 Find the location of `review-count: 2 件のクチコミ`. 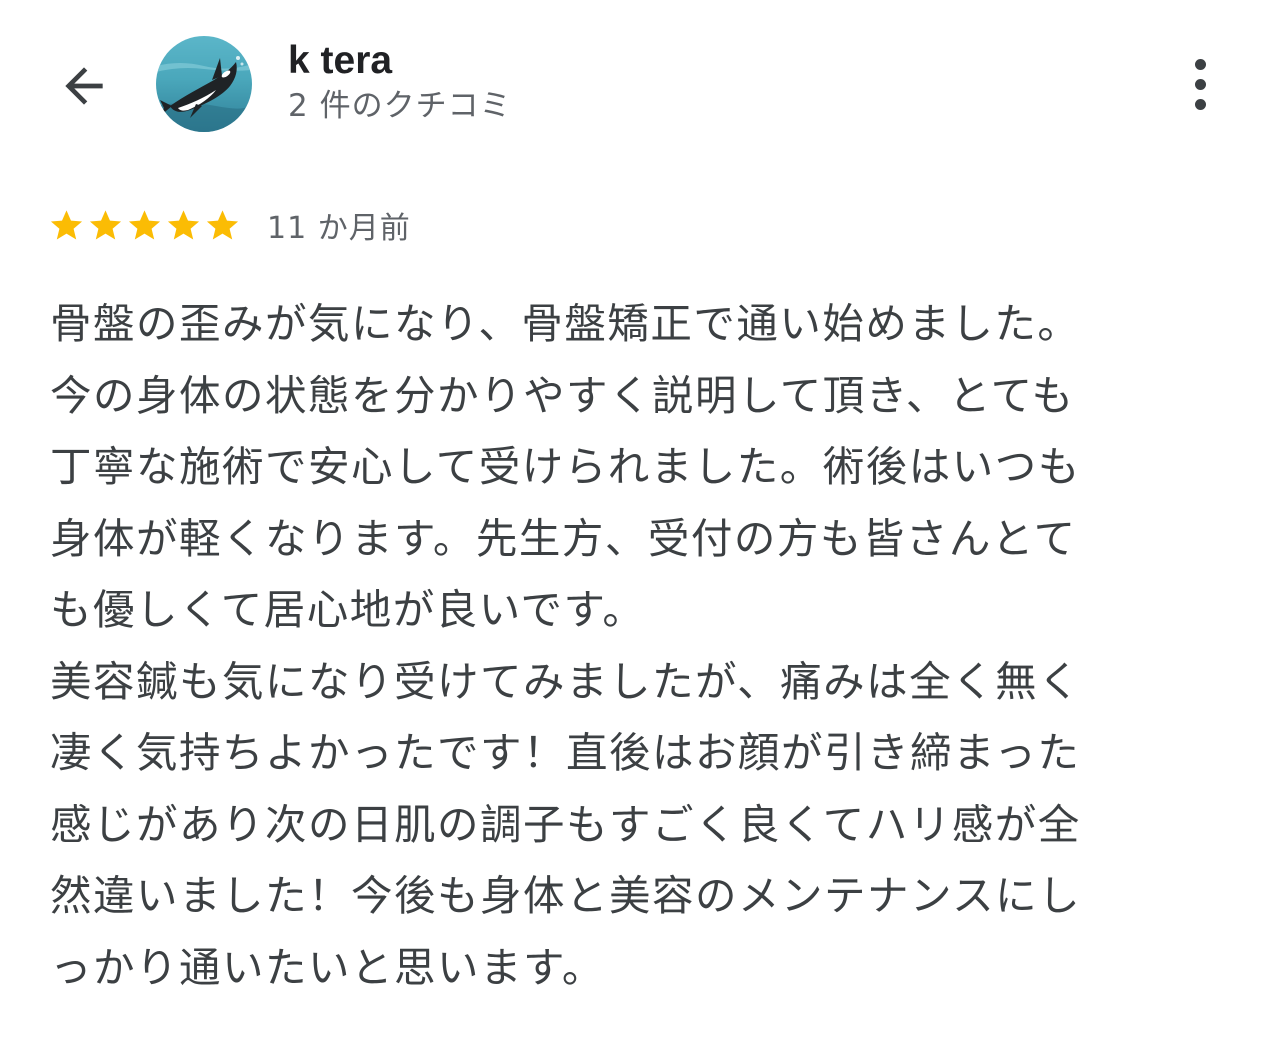

review-count: 2 件のクチコミ is located at coordinates (400, 106).